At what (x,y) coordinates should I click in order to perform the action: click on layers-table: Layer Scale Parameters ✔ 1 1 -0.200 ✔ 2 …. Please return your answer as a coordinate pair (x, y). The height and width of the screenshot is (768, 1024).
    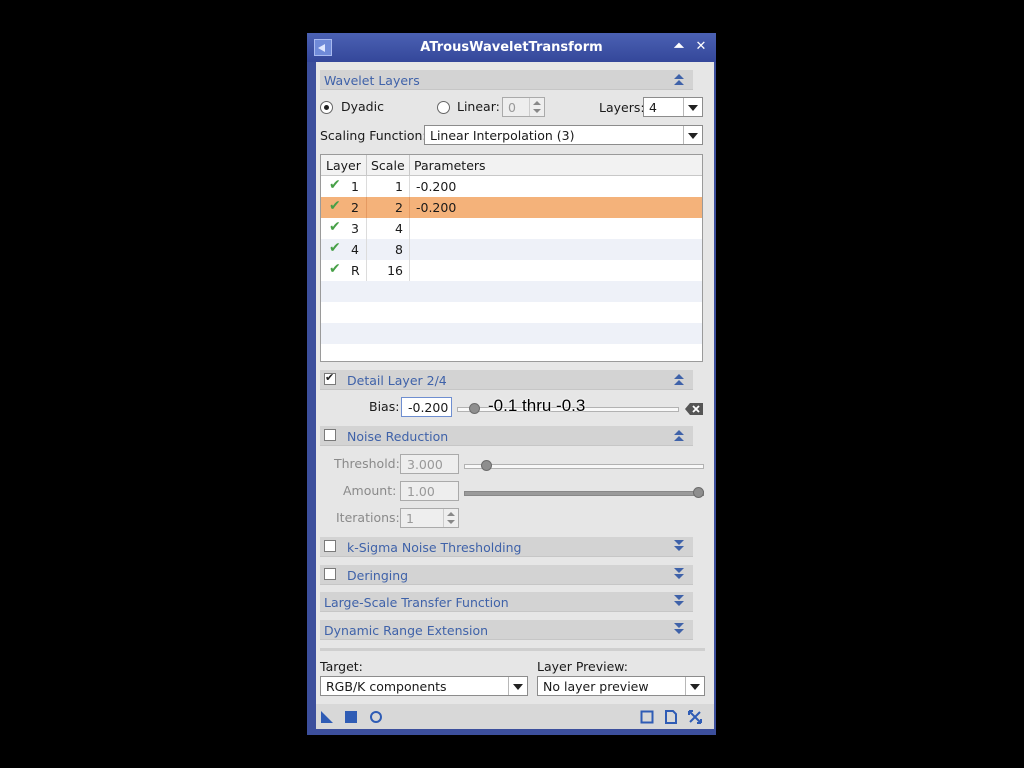
    Looking at the image, I should click on (511, 258).